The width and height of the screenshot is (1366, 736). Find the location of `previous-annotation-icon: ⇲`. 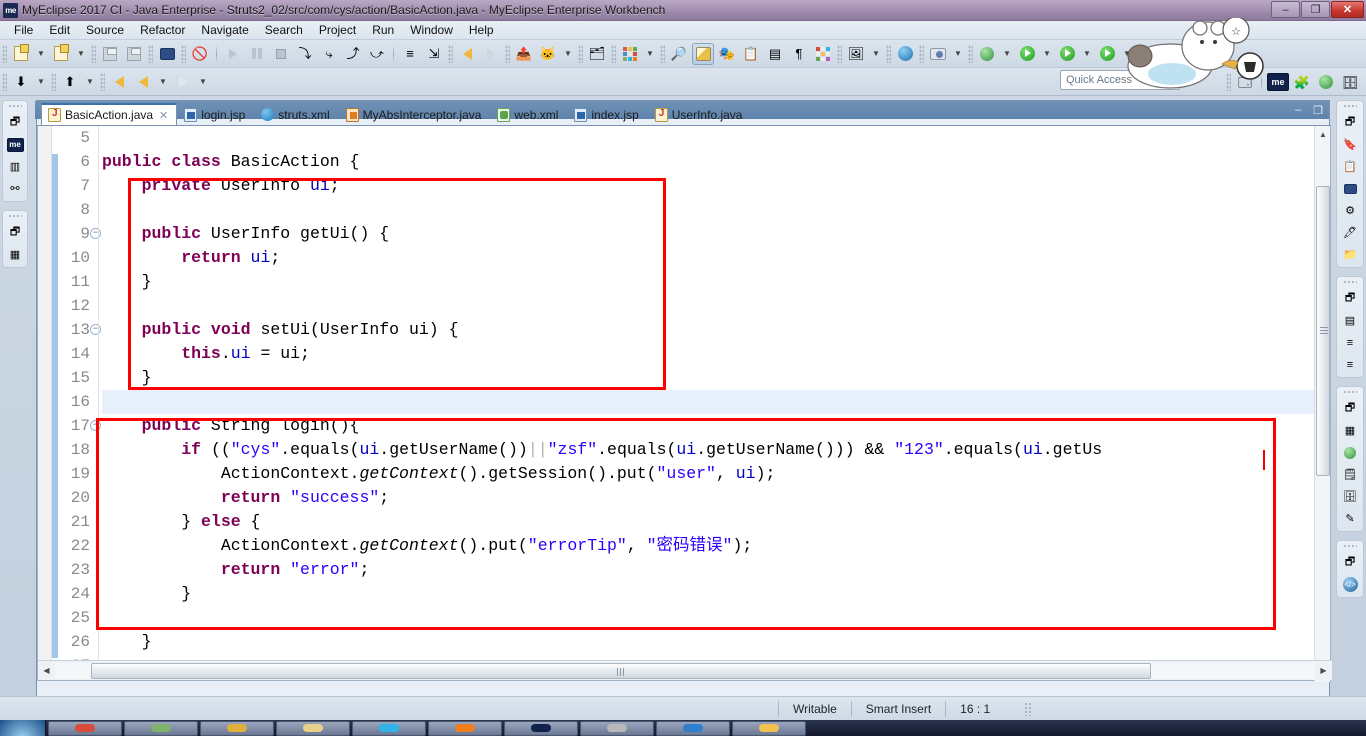

previous-annotation-icon: ⇲ is located at coordinates (434, 54).